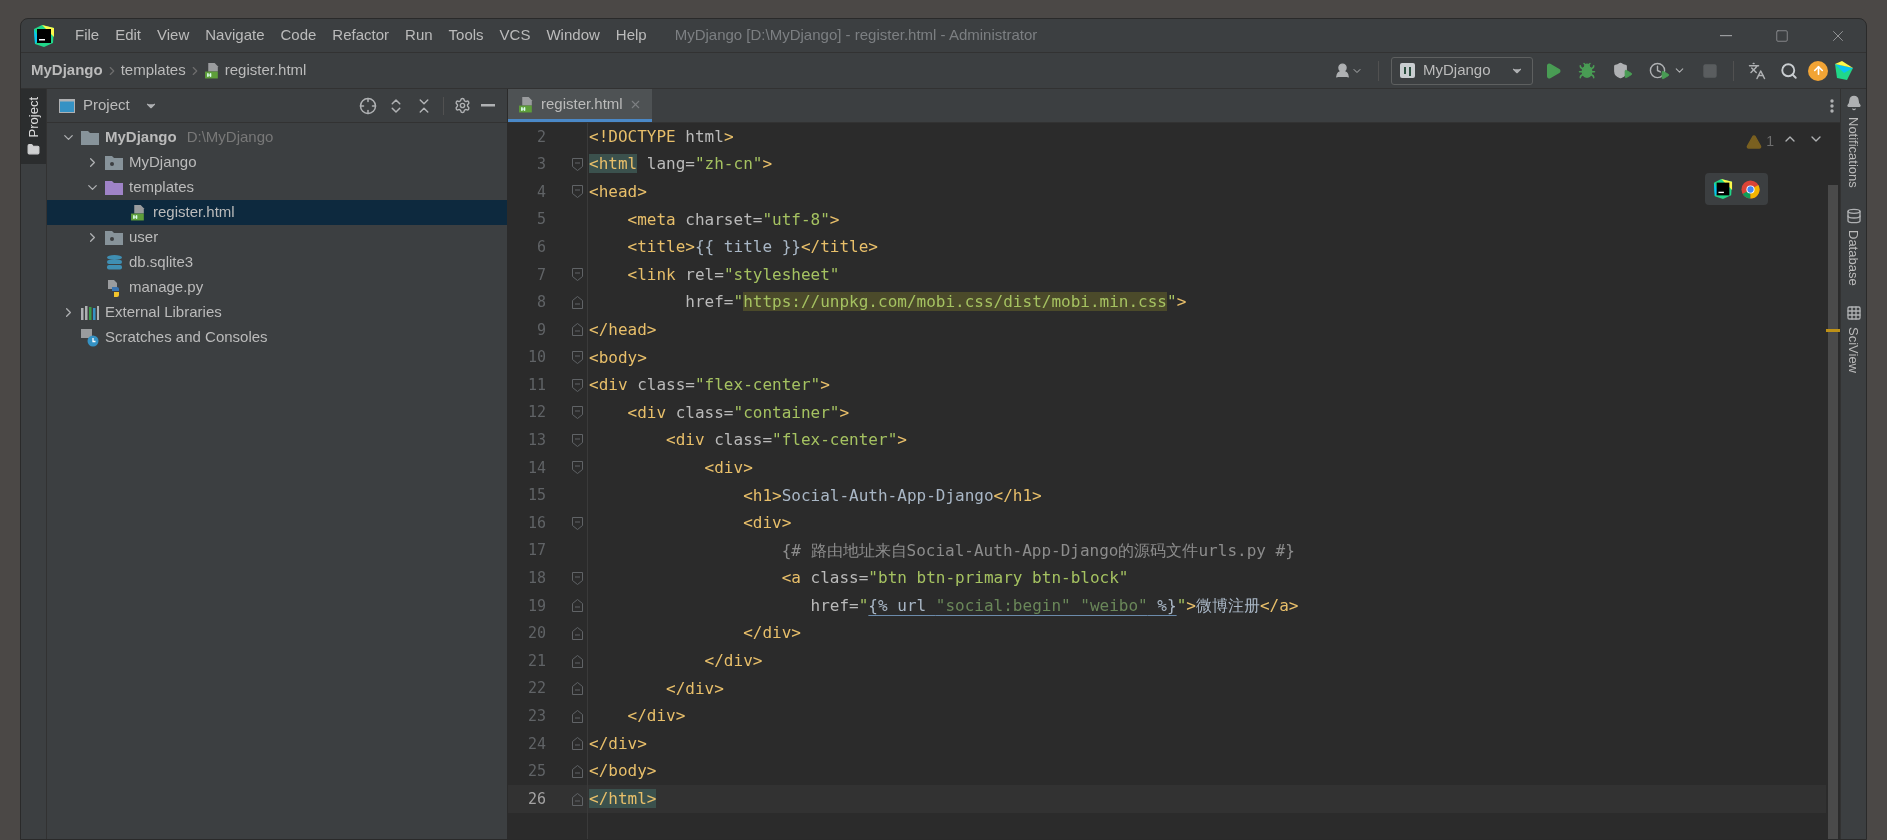  I want to click on more-button, so click(1832, 105).